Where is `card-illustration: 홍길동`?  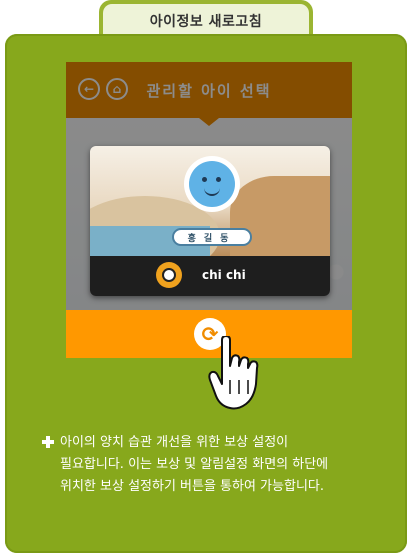 card-illustration: 홍길동 is located at coordinates (210, 211).